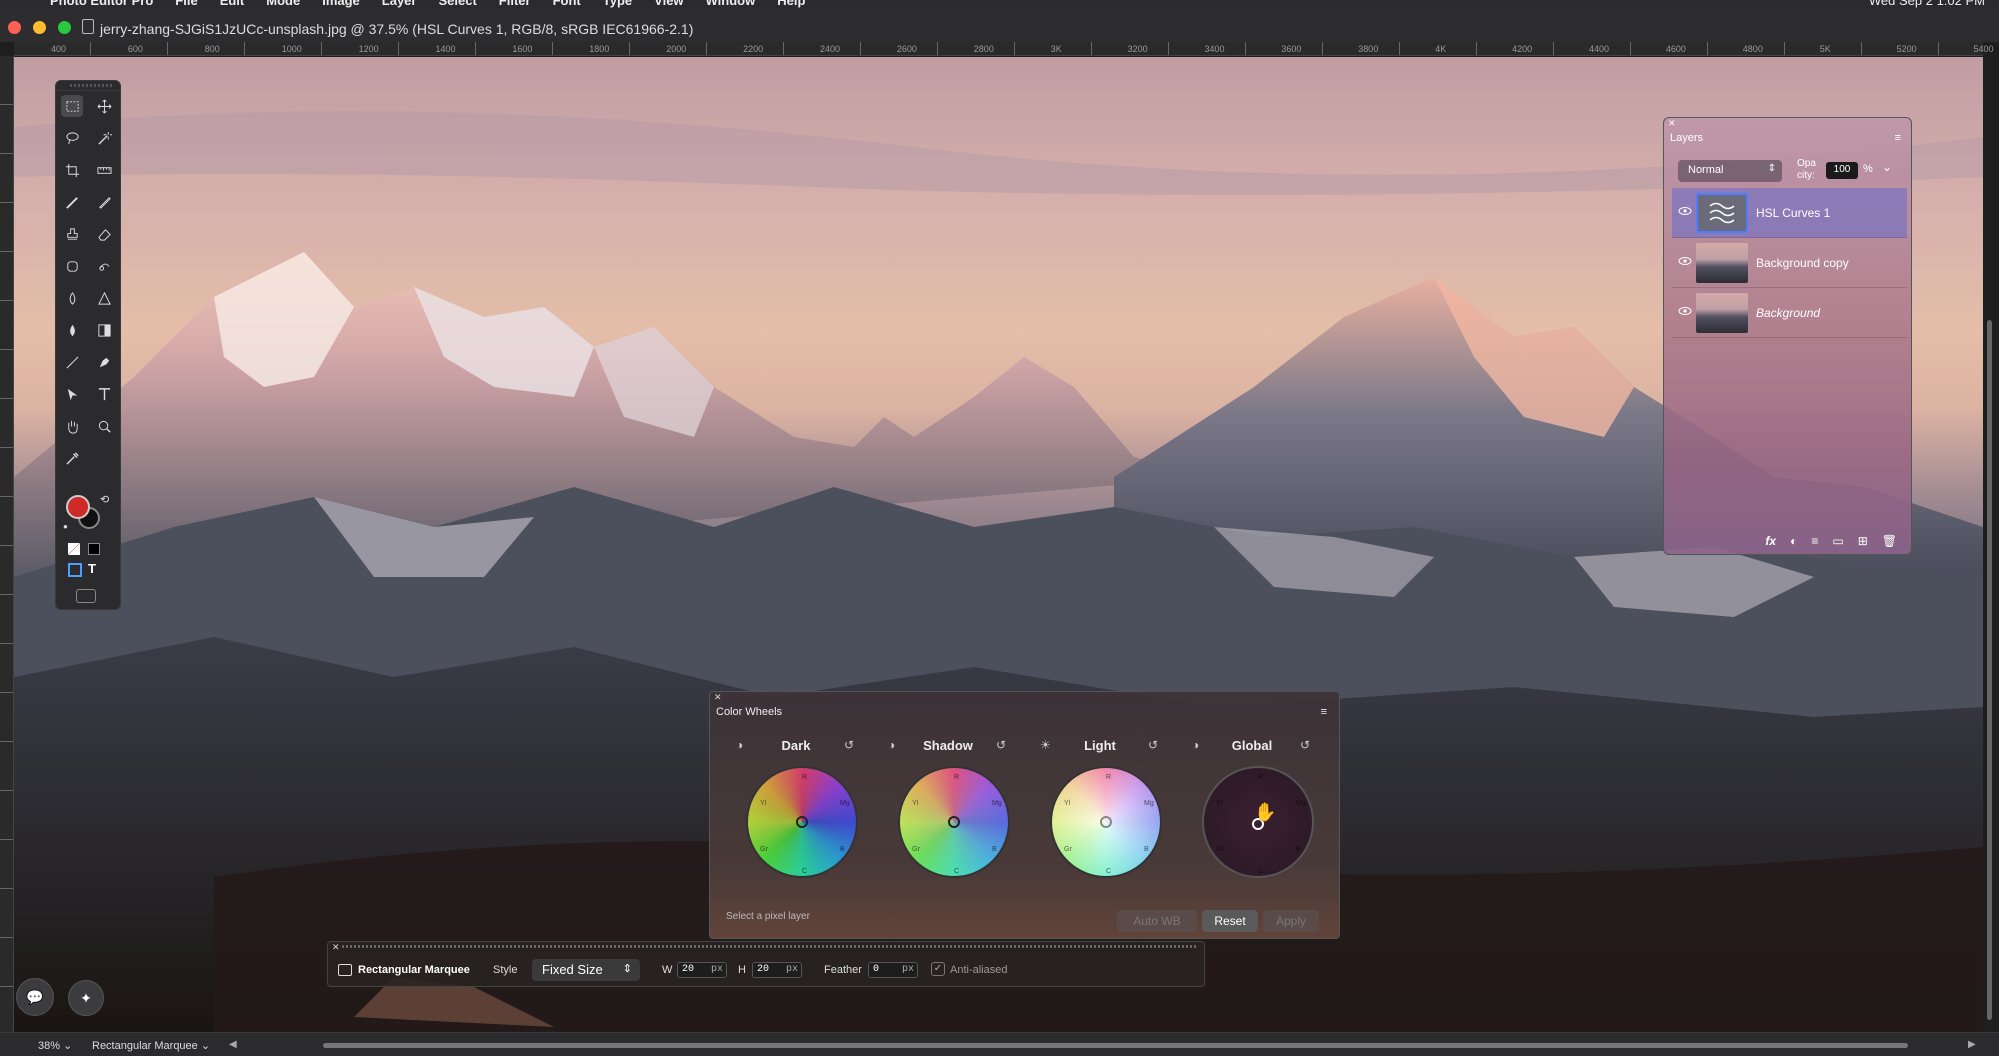 This screenshot has width=1999, height=1056. What do you see at coordinates (78, 507) in the screenshot?
I see `foreground-color-swatch` at bounding box center [78, 507].